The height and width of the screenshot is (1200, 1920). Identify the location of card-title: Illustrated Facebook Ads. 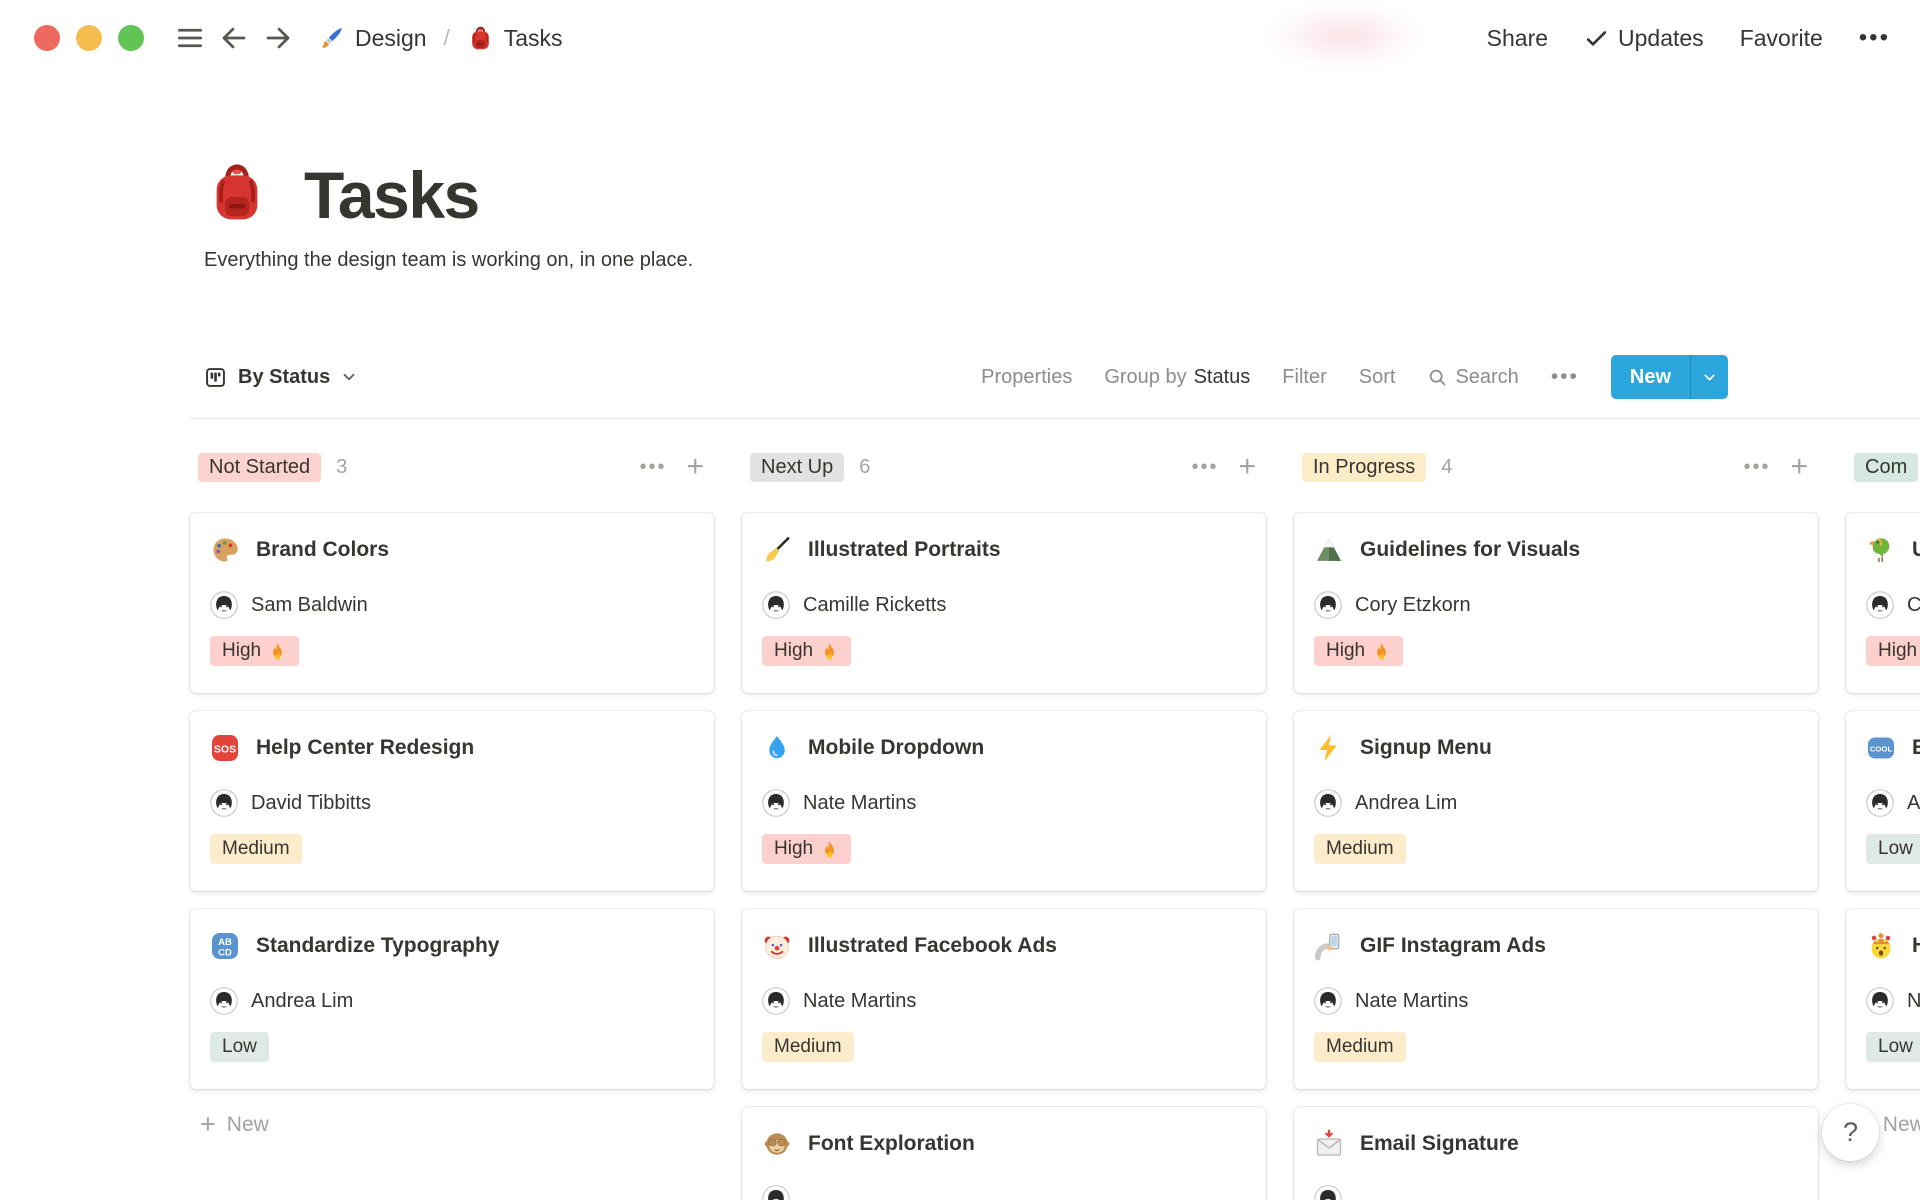
(932, 945).